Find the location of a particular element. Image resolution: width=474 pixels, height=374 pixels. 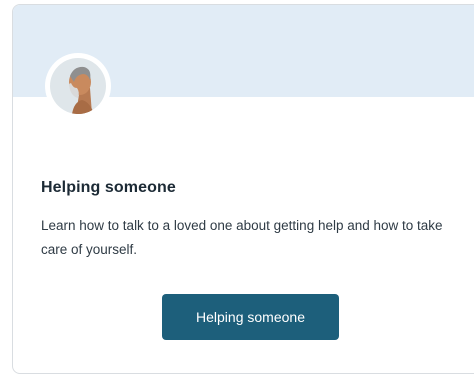

avatar is located at coordinates (78, 86).